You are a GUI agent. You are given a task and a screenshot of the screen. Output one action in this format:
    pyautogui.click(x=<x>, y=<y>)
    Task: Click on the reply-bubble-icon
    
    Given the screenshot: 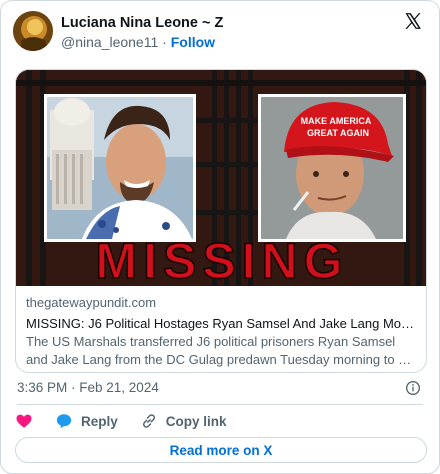 What is the action you would take?
    pyautogui.click(x=64, y=421)
    